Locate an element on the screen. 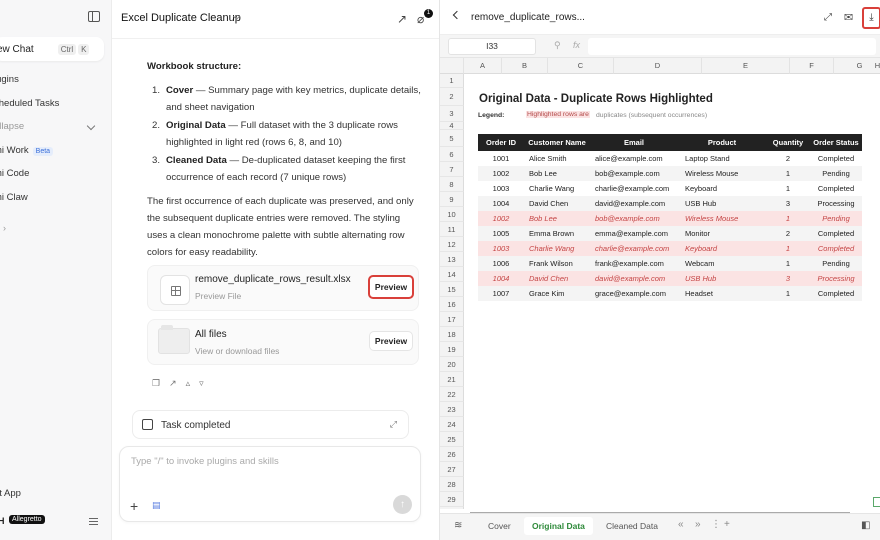 This screenshot has height=540, width=880. table-cell: 1005 is located at coordinates (501, 233).